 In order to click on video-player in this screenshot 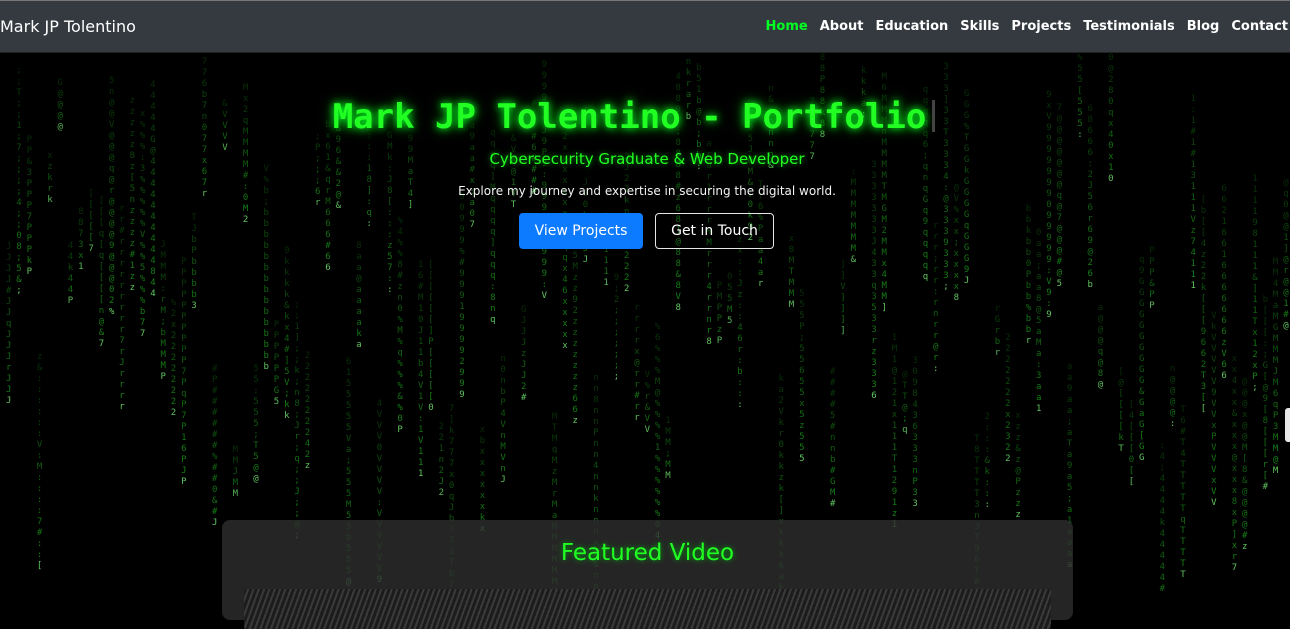, I will do `click(647, 609)`.